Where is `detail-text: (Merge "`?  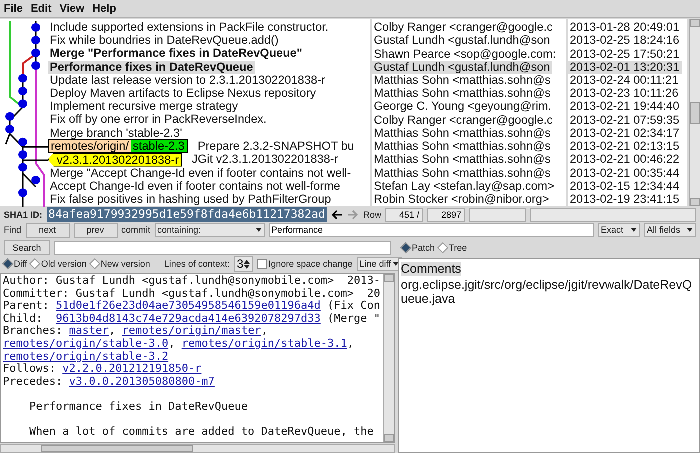
detail-text: (Merge " is located at coordinates (353, 318).